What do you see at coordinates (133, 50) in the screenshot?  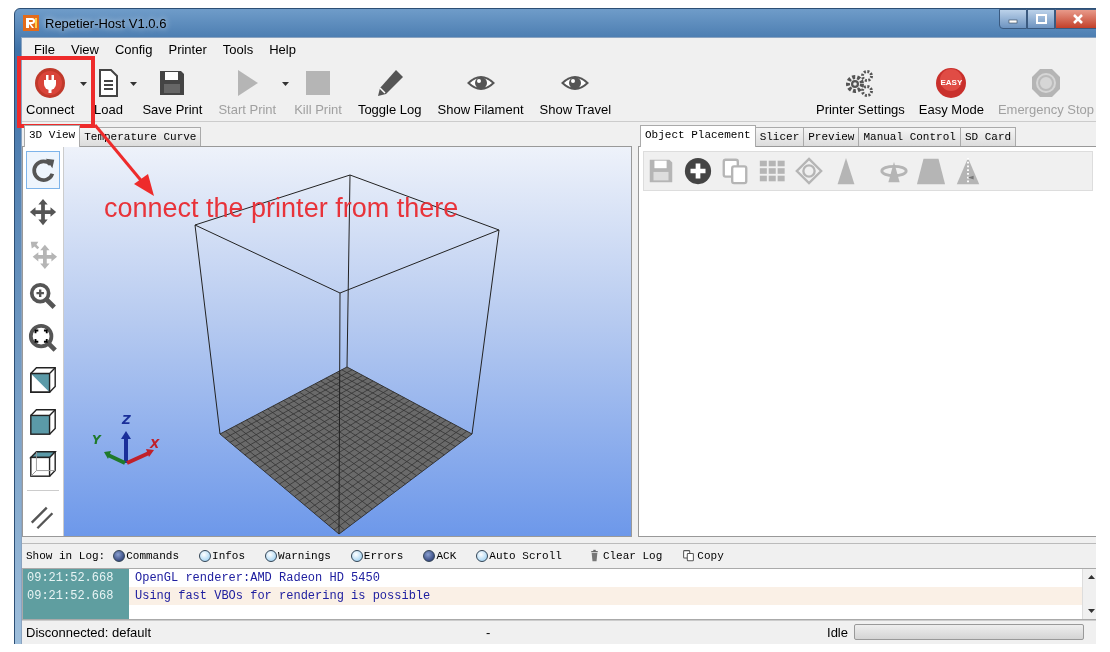 I see `menu-item: Config` at bounding box center [133, 50].